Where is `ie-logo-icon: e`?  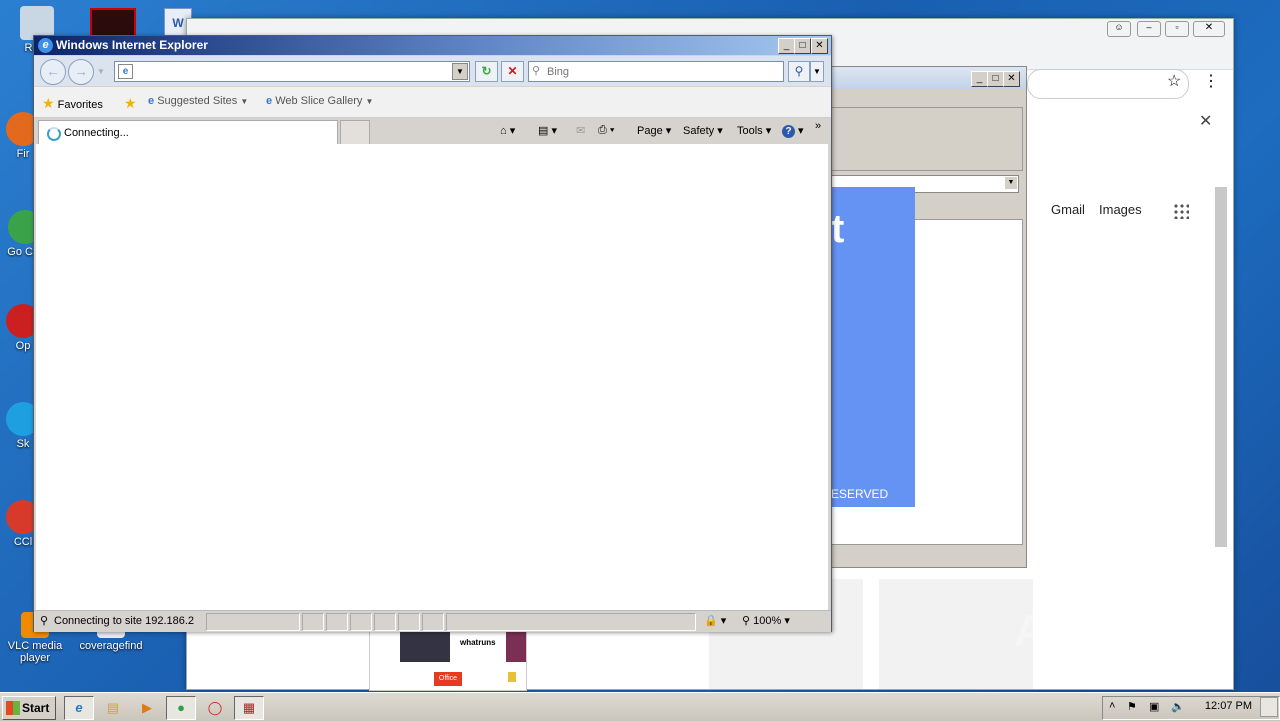 ie-logo-icon: e is located at coordinates (45, 45).